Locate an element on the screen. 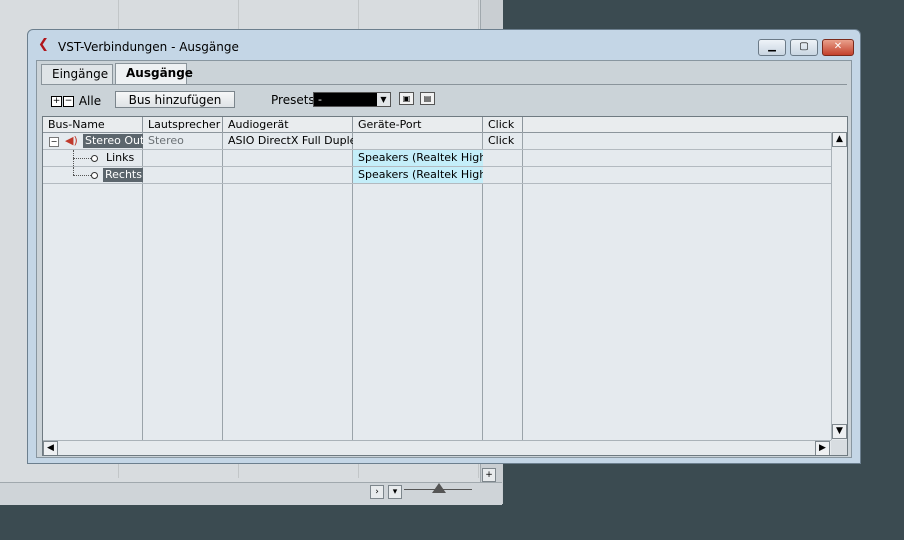  maximize-button: ▢ is located at coordinates (804, 47).